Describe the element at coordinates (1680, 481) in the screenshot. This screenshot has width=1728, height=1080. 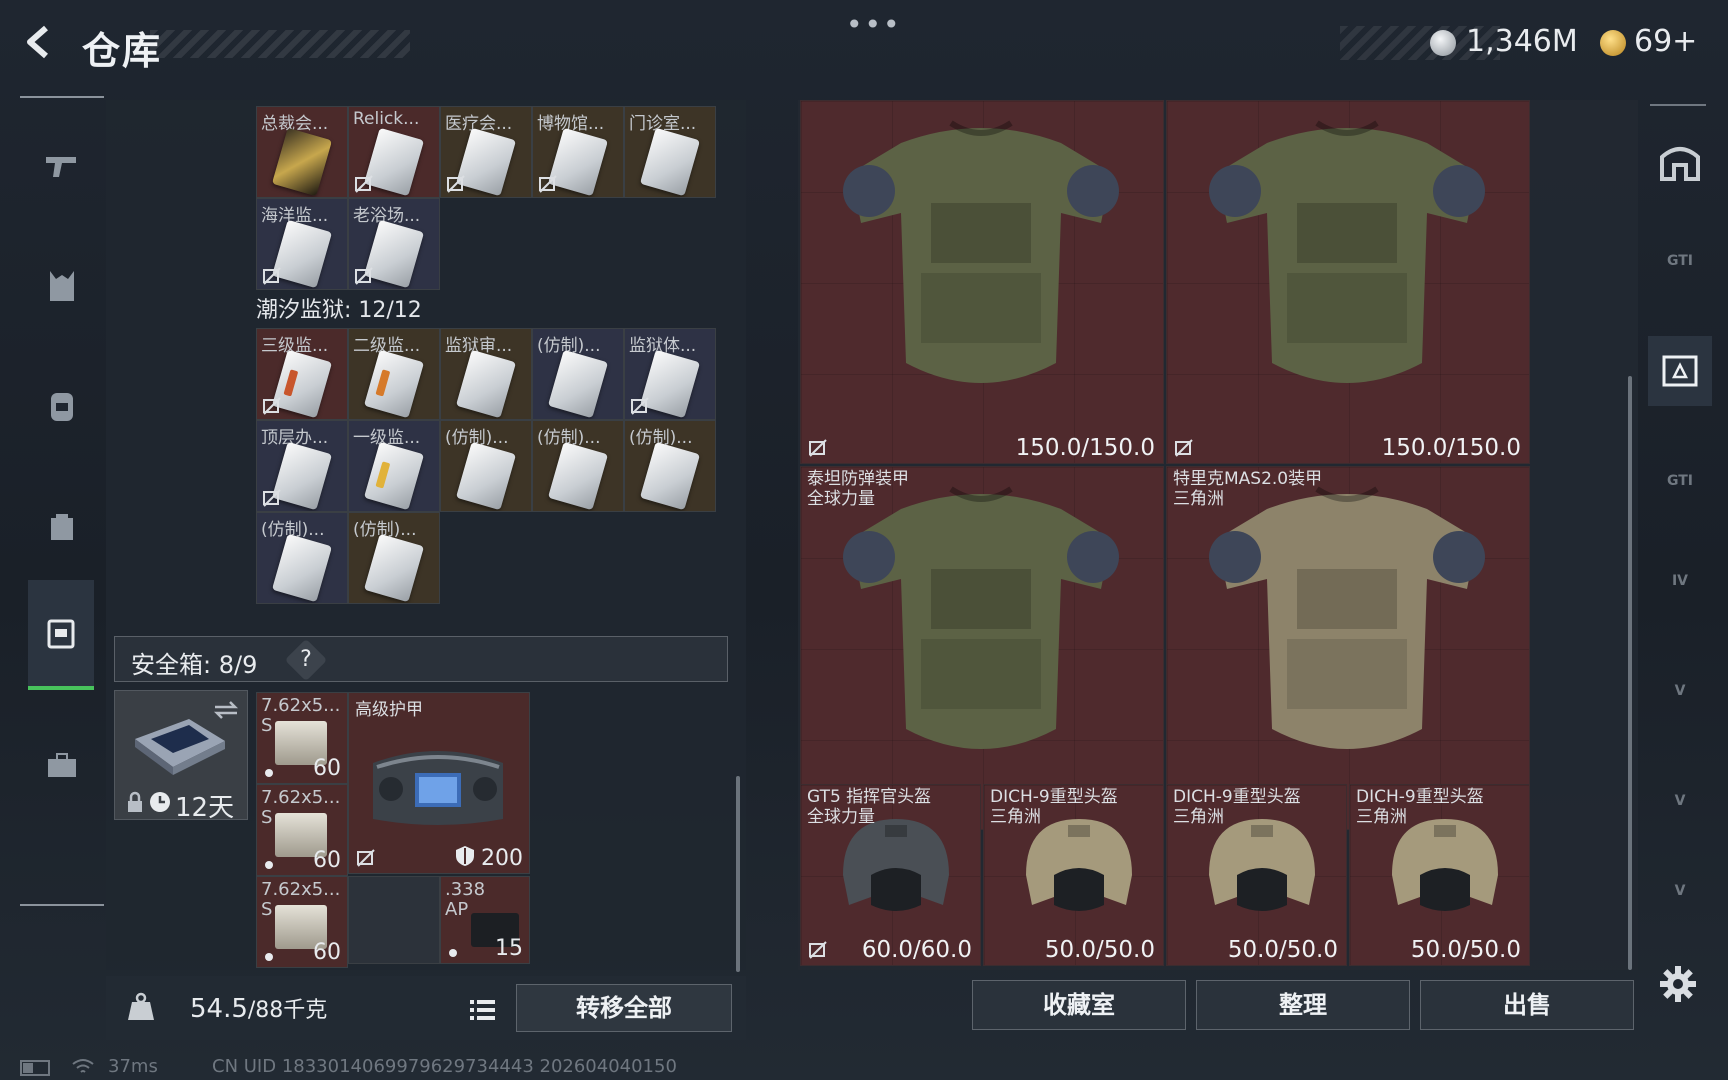
I see `rnav-tab-4: GTI` at that location.